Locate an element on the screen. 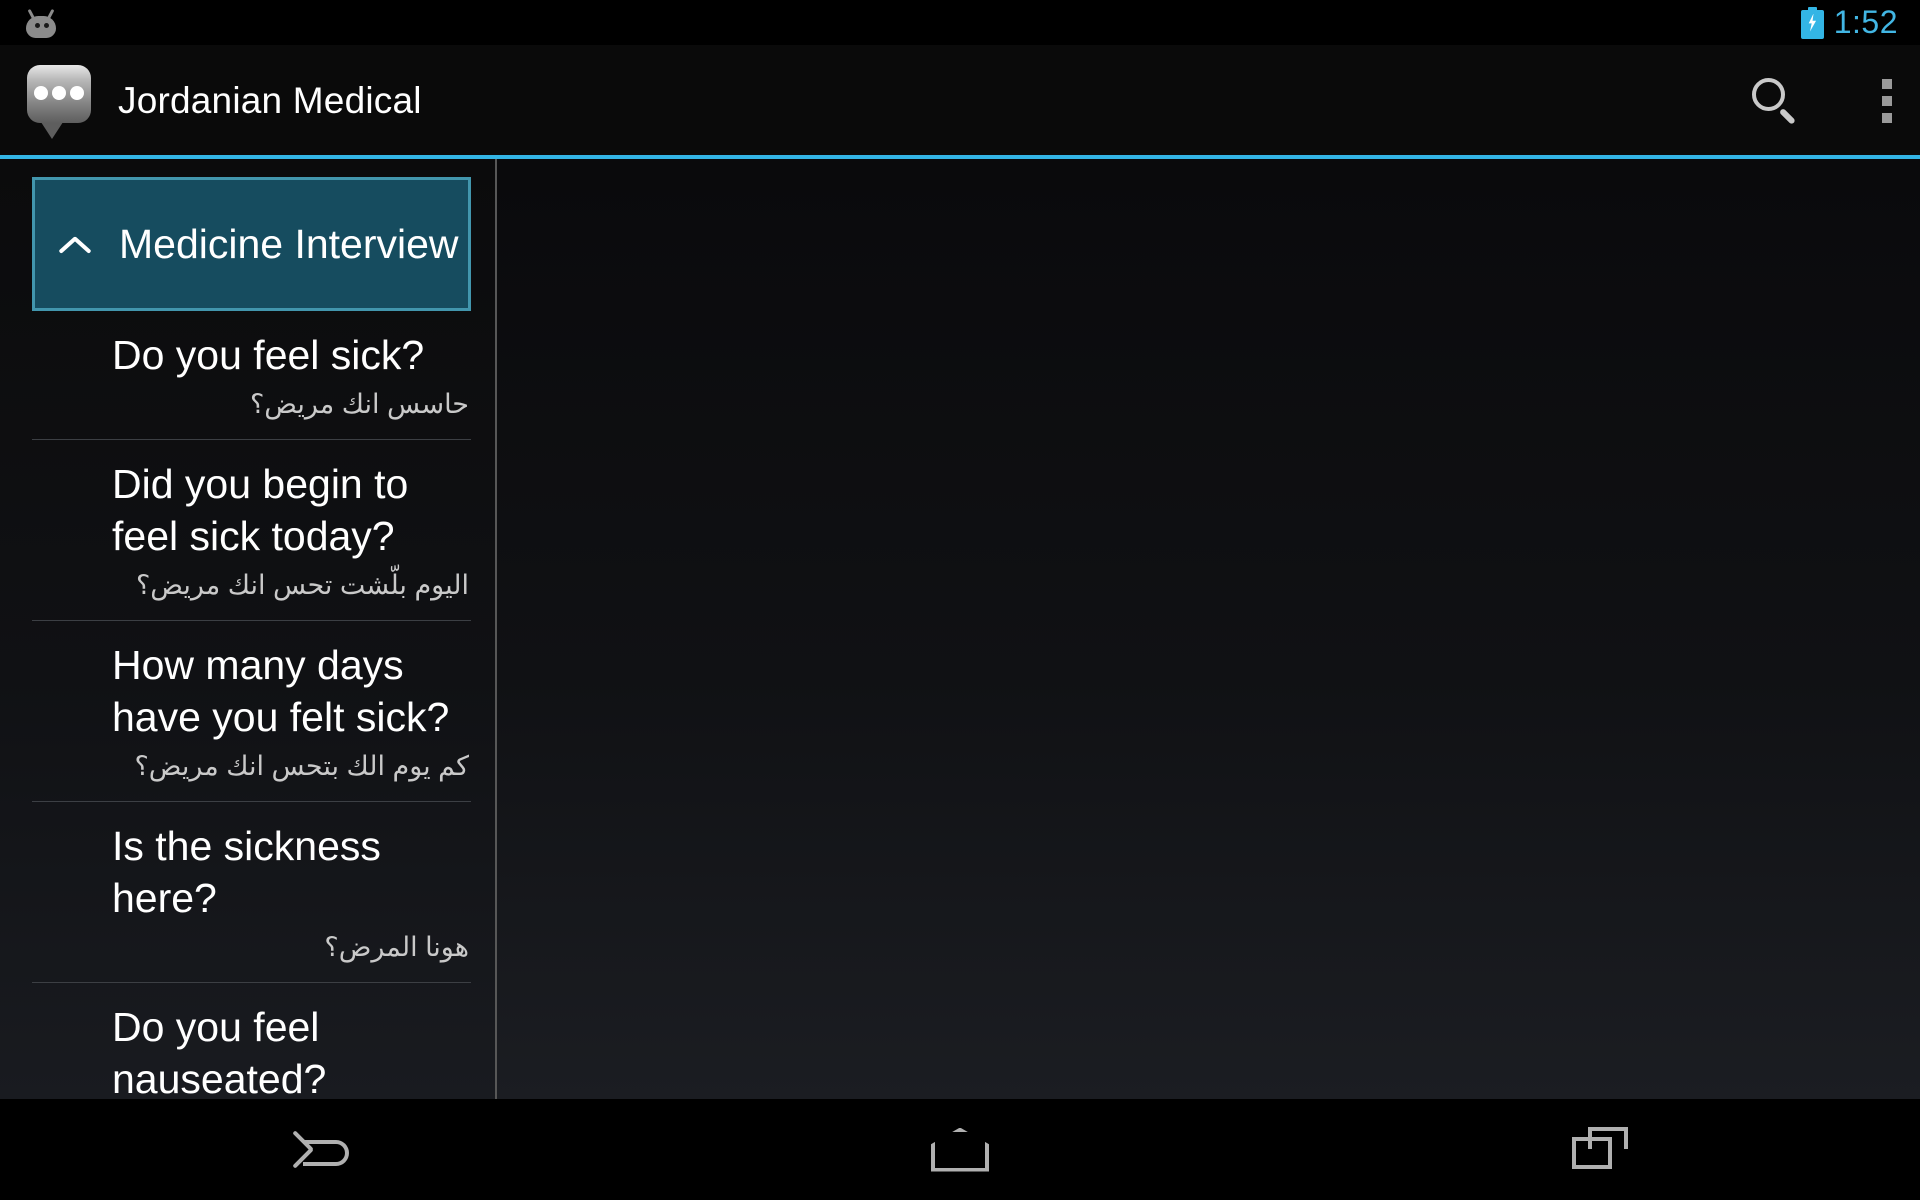  search-icon is located at coordinates (1775, 101).